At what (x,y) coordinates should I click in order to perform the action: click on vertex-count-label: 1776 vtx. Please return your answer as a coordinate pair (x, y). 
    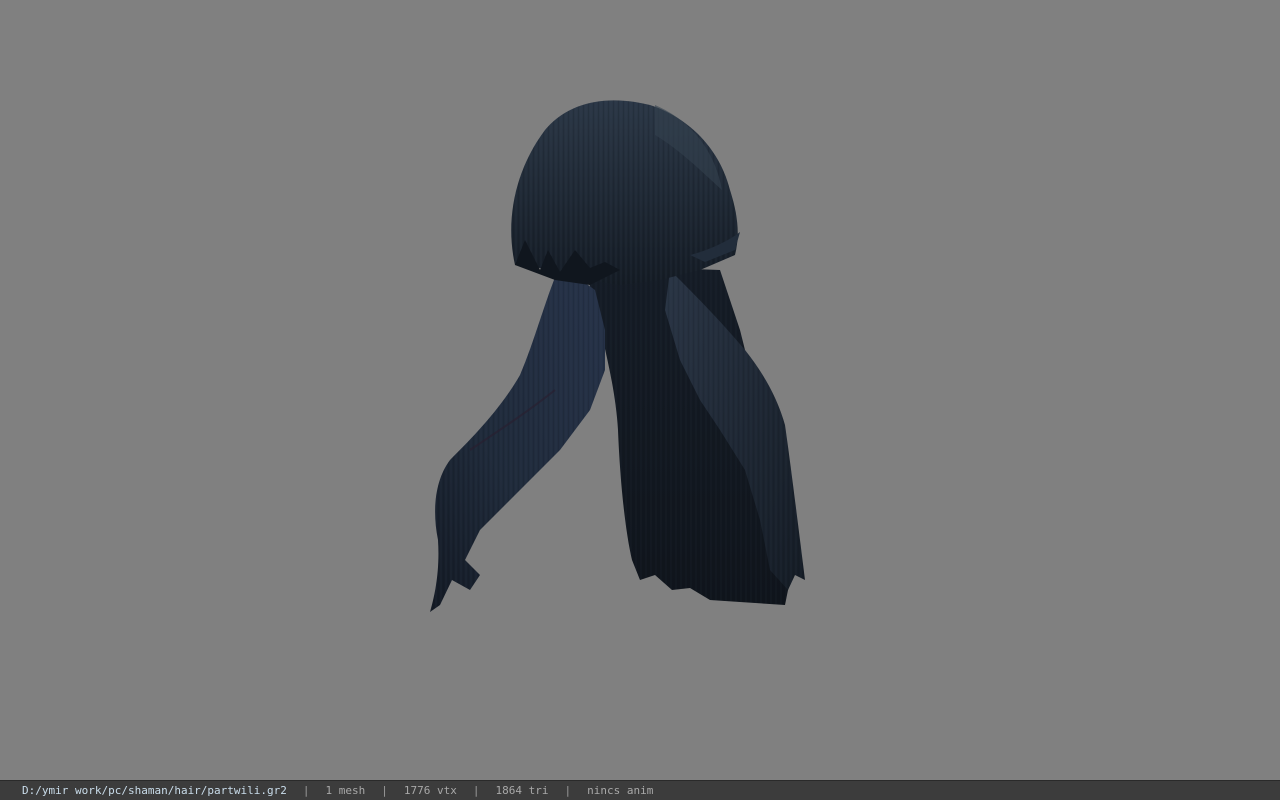
    Looking at the image, I should click on (430, 790).